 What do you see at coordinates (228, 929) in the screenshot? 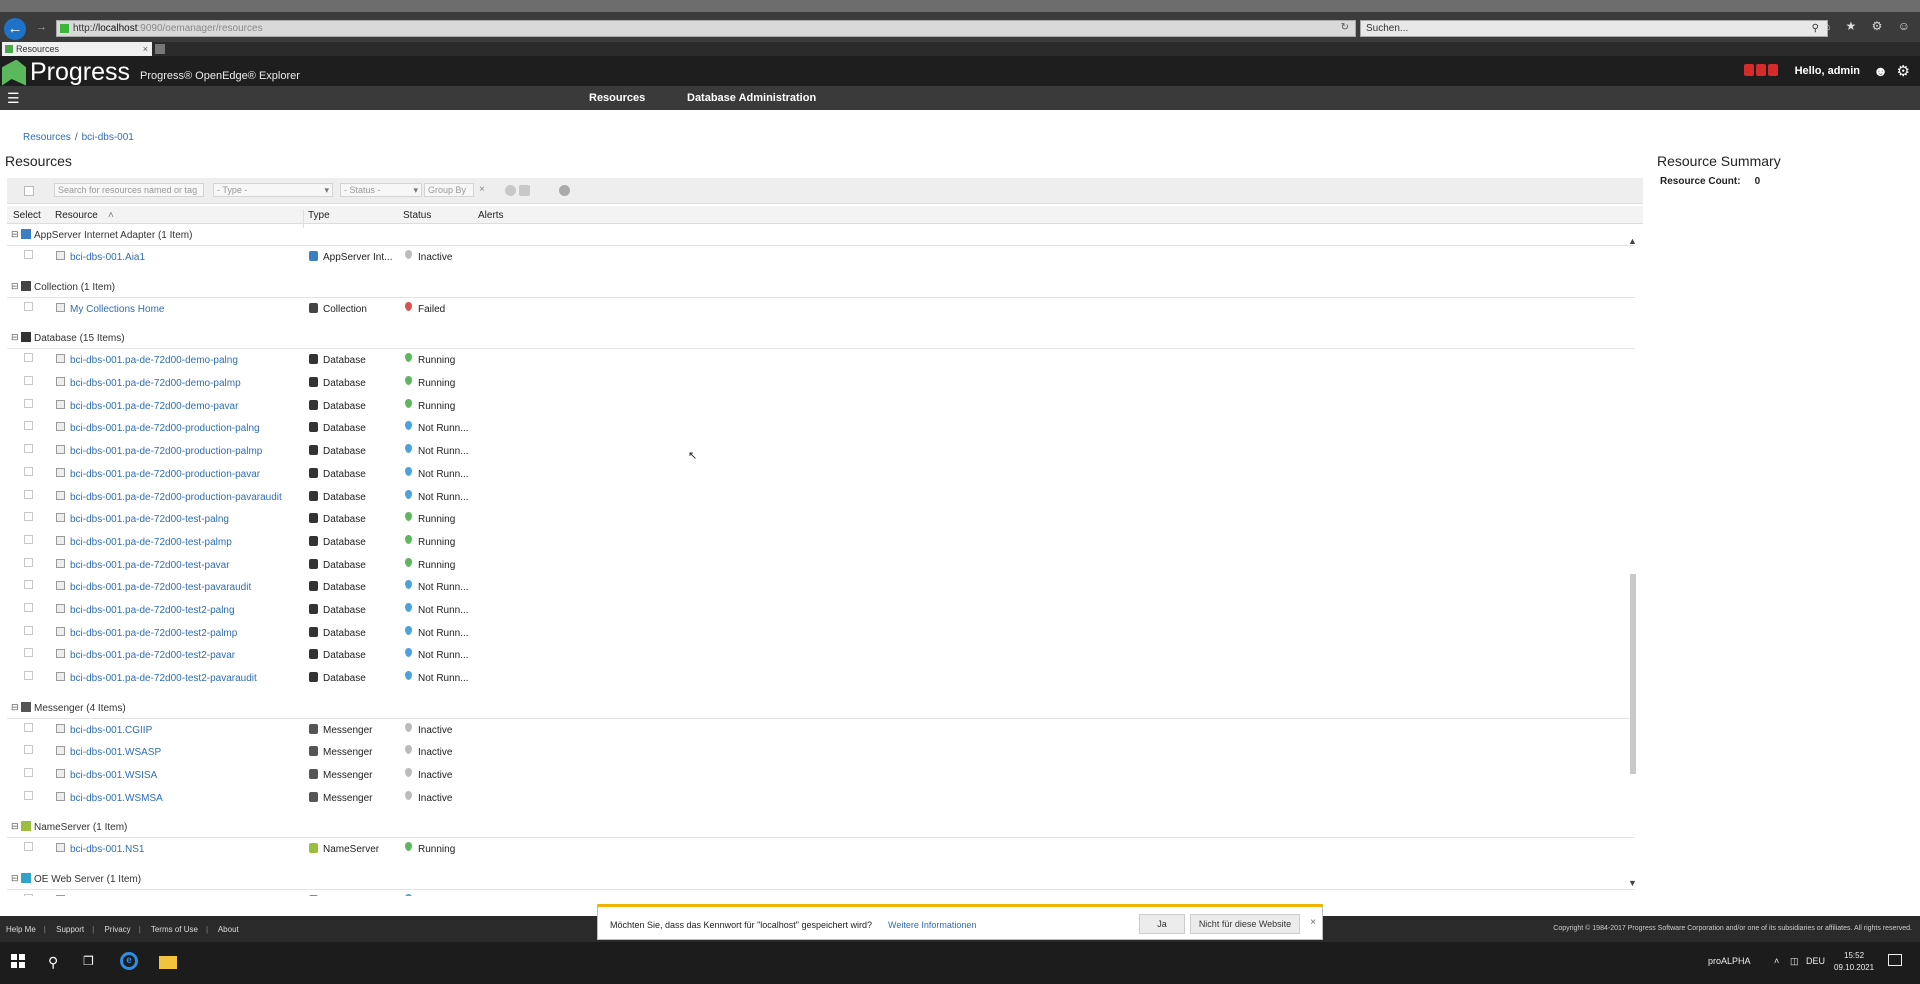
I see `footer-link-about: About` at bounding box center [228, 929].